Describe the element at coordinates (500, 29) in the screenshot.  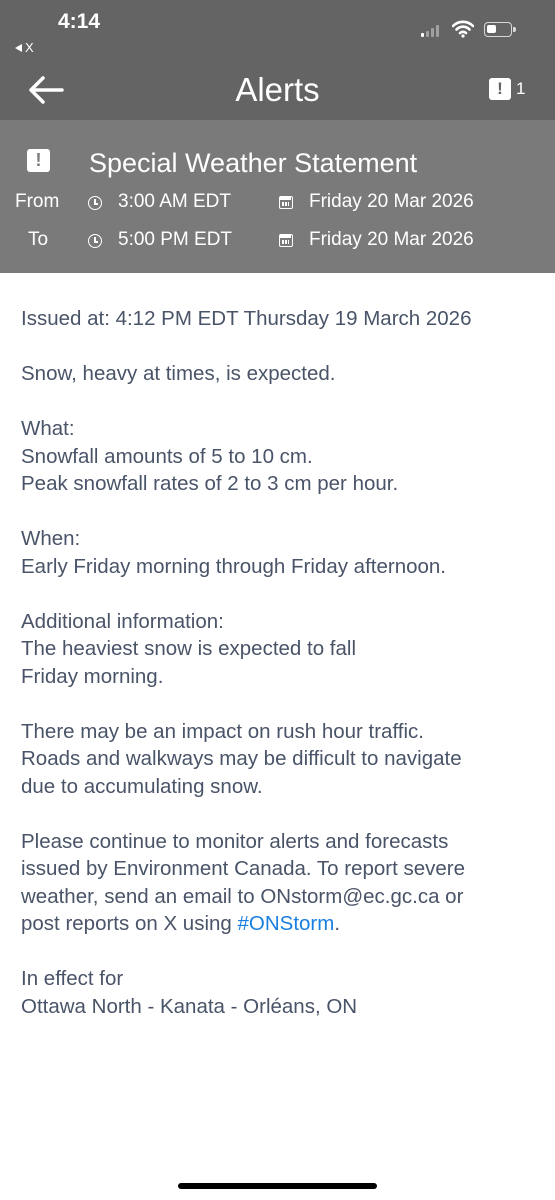
I see `battery-icon` at that location.